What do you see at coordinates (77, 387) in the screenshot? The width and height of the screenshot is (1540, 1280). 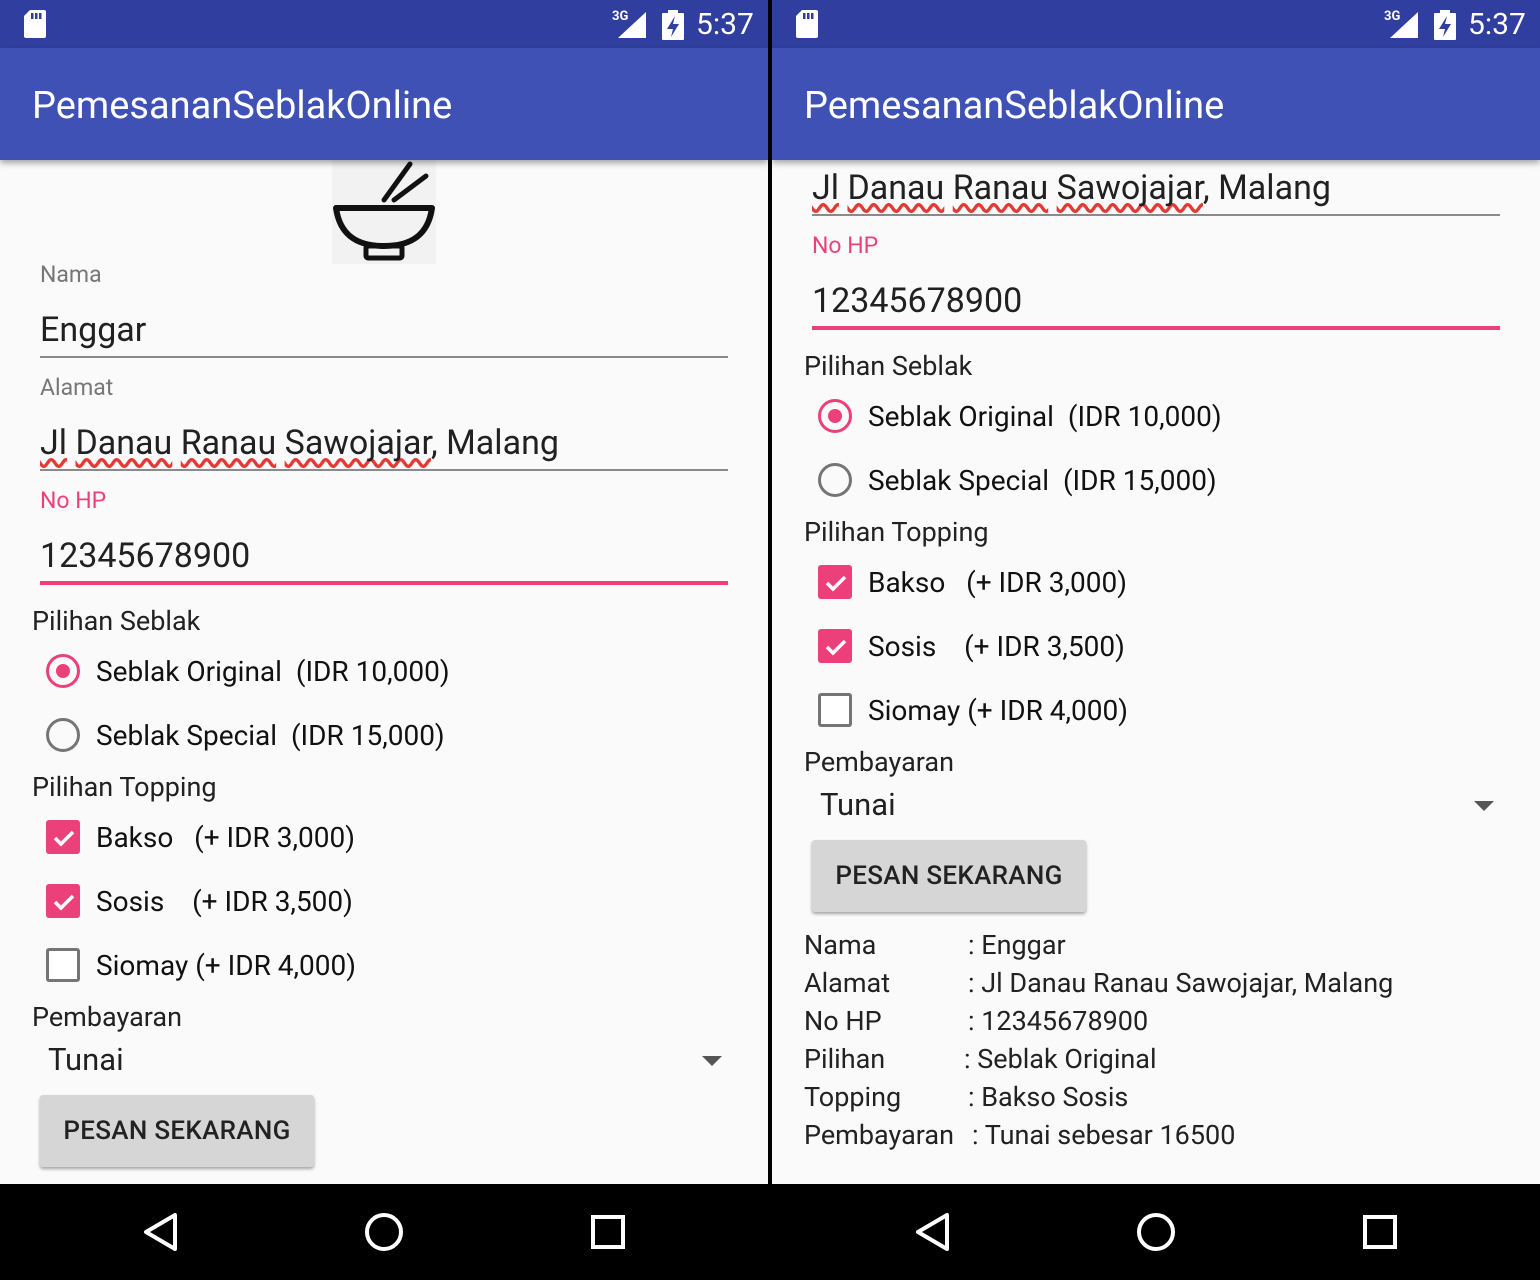 I see `address-label: Alamat` at bounding box center [77, 387].